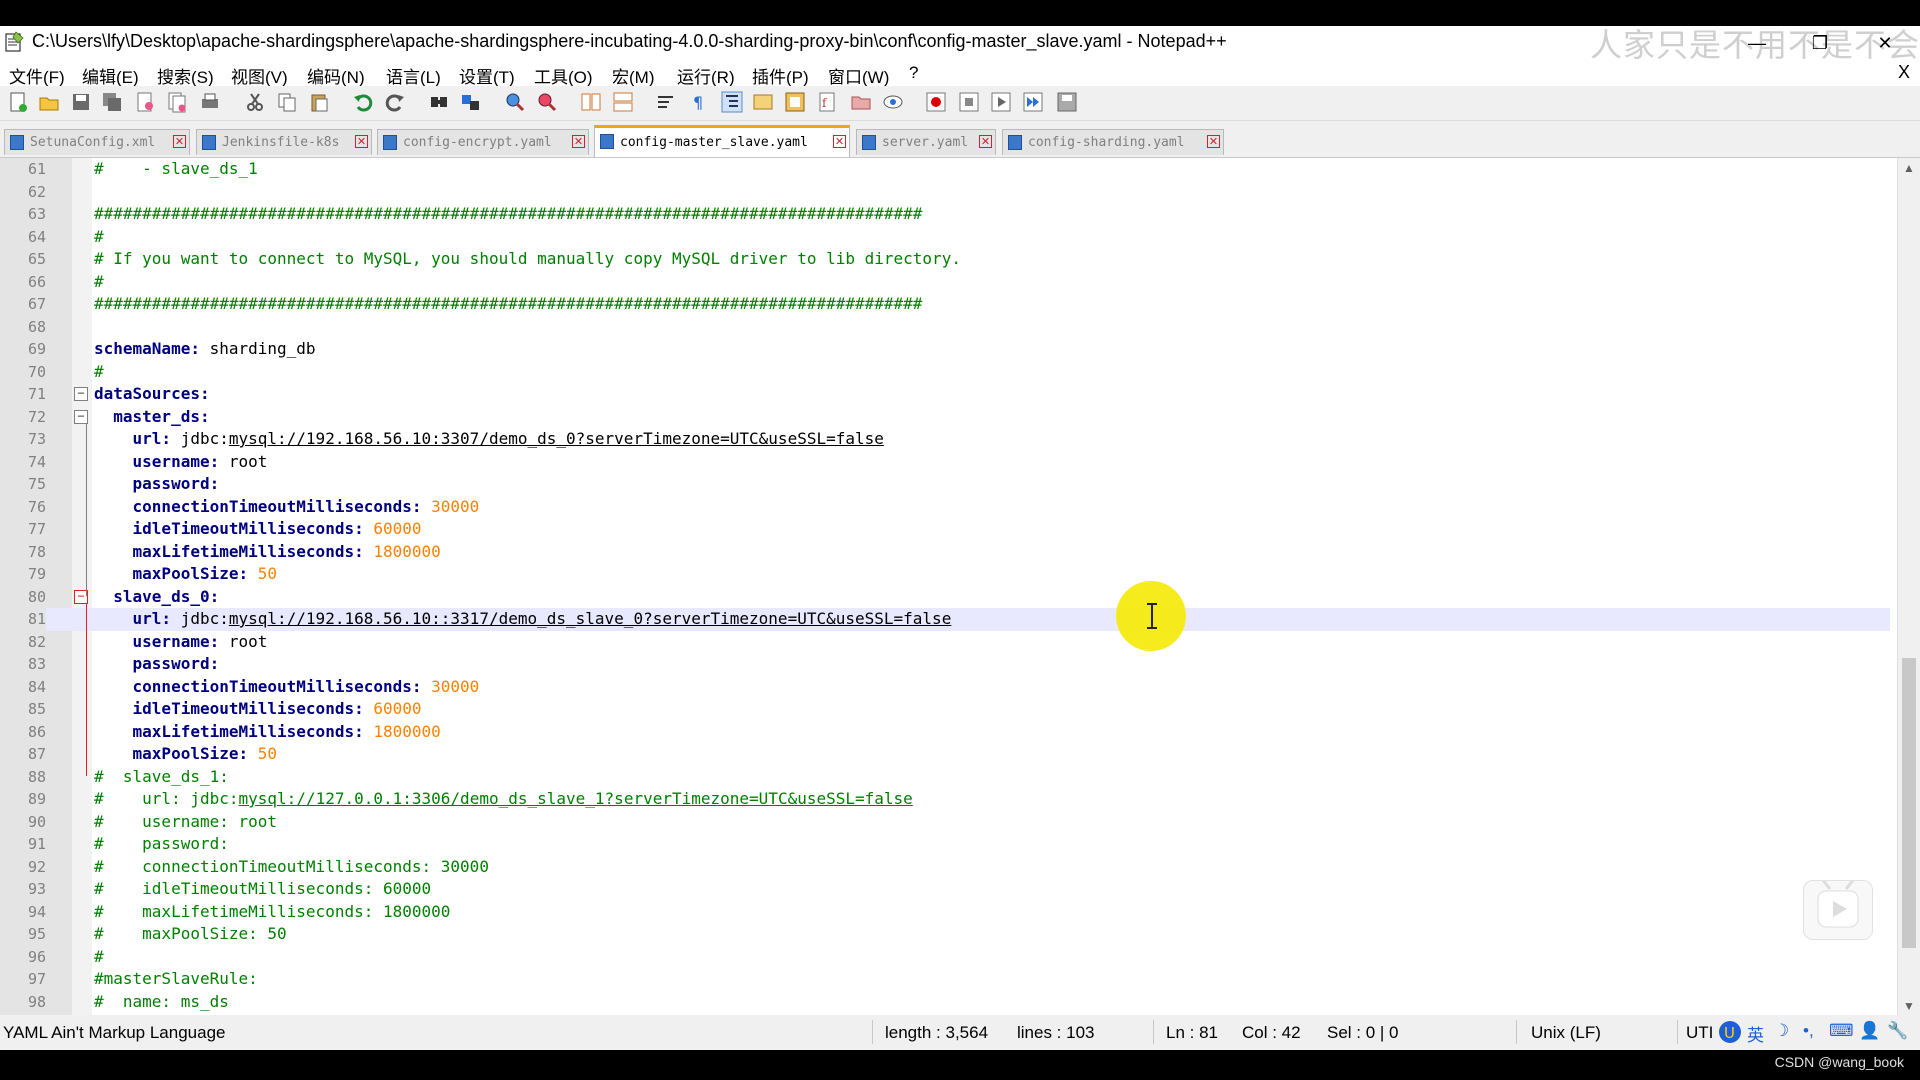  What do you see at coordinates (945, 821) in the screenshot?
I see `code-line: 90 # username: root` at bounding box center [945, 821].